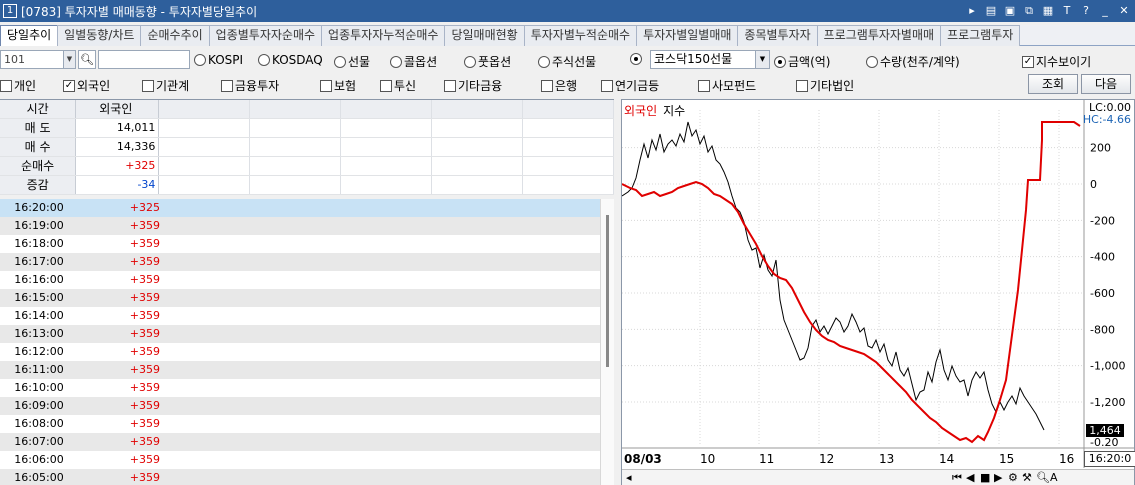 This screenshot has width=1135, height=485. What do you see at coordinates (144, 207) in the screenshot?
I see `row-value: +325` at bounding box center [144, 207].